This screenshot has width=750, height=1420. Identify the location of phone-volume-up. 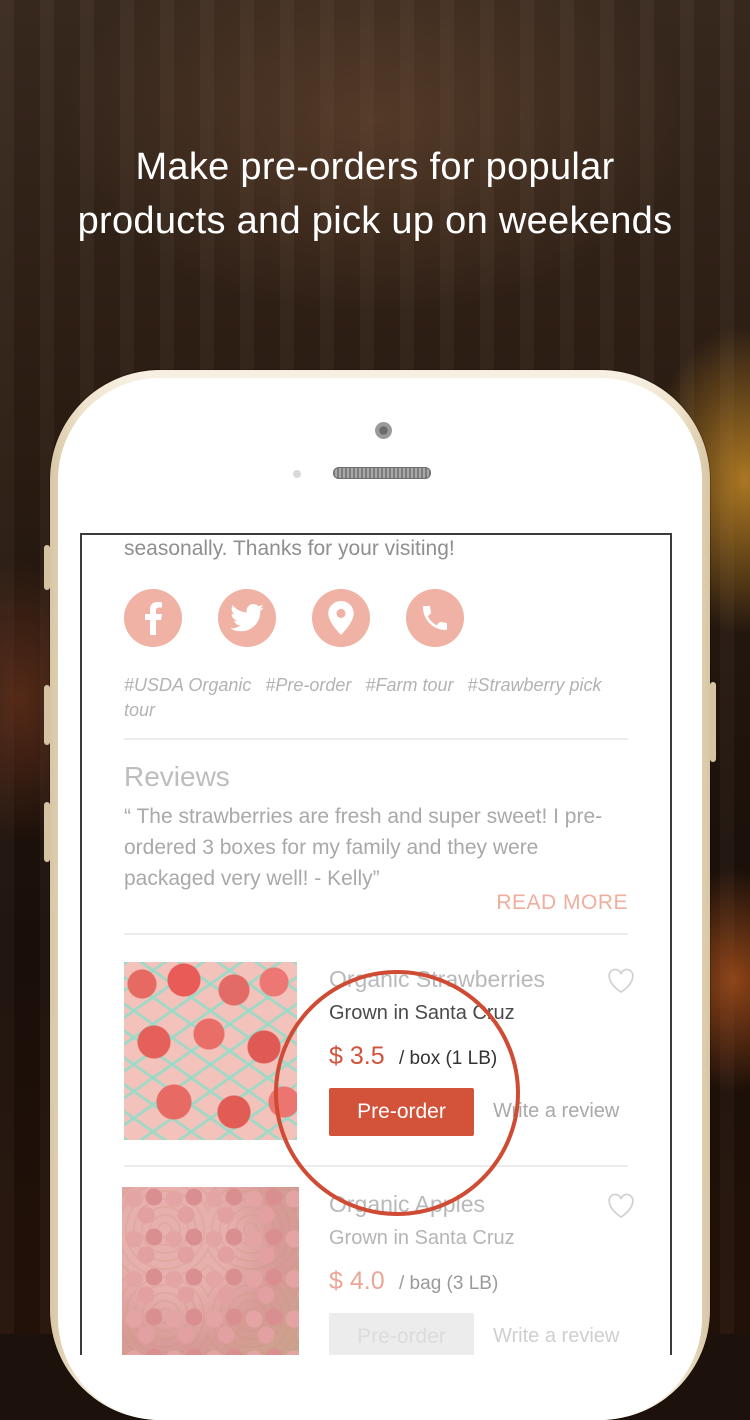
(47, 715).